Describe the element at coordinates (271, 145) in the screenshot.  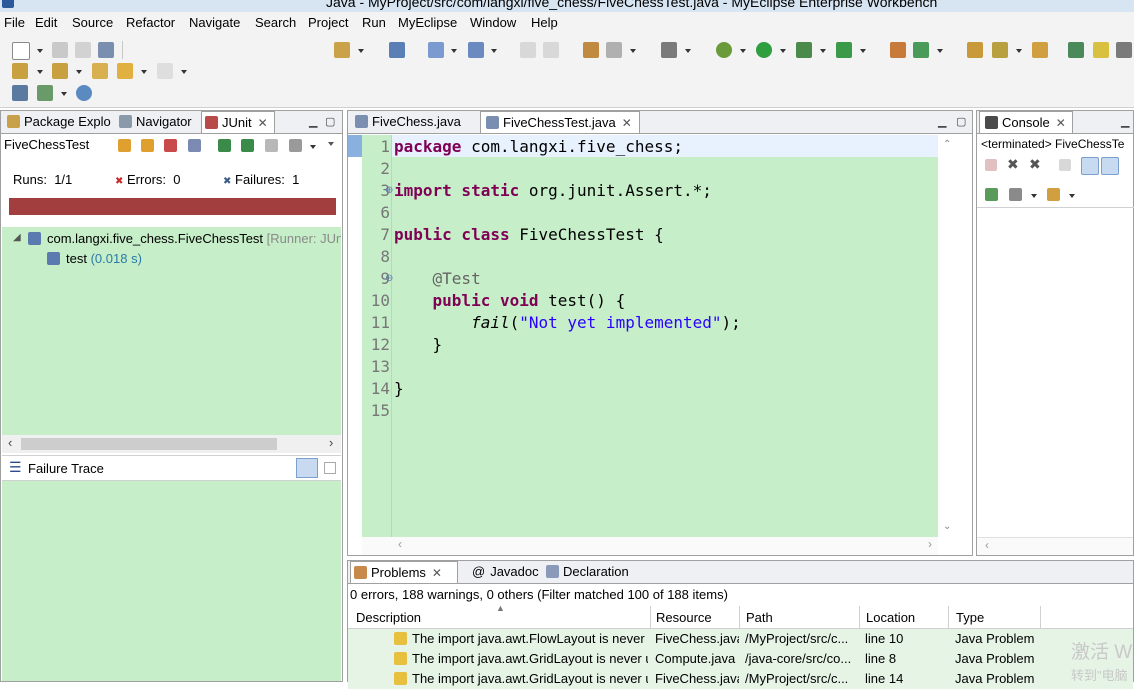
I see `stop-icon` at that location.